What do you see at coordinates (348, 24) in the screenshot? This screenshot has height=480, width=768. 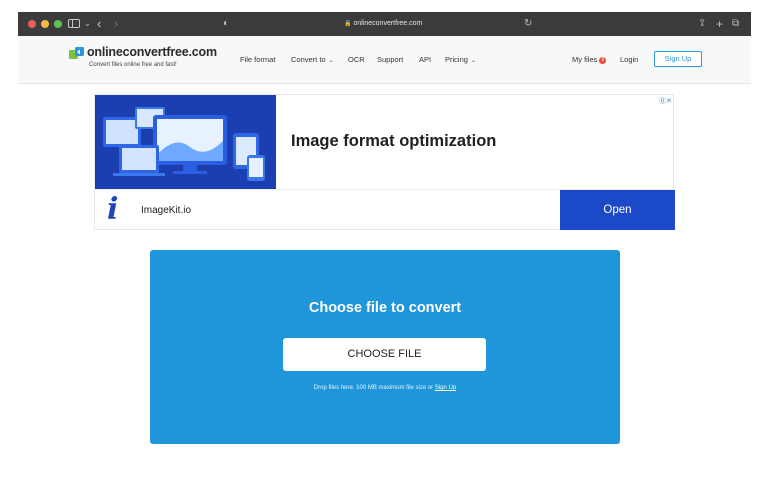 I see `lock-icon: 🔒` at bounding box center [348, 24].